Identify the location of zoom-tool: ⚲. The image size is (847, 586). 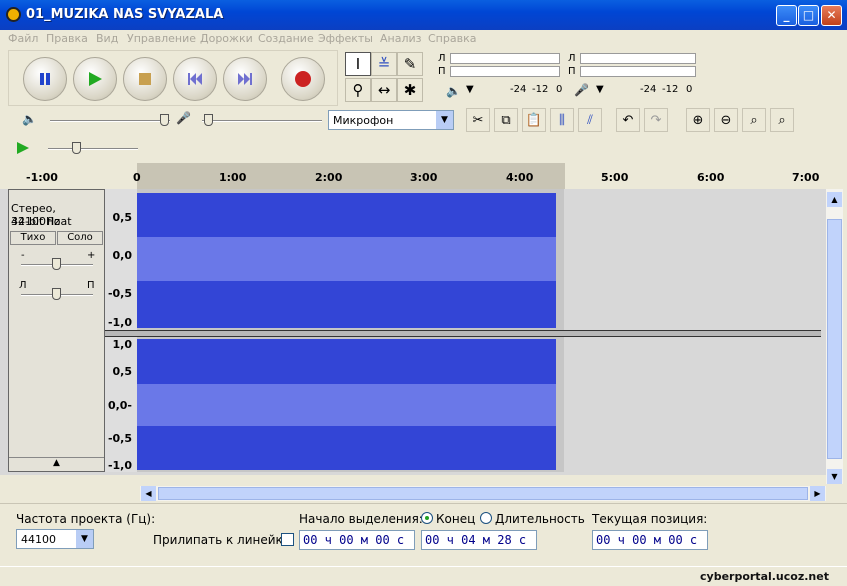
(358, 90).